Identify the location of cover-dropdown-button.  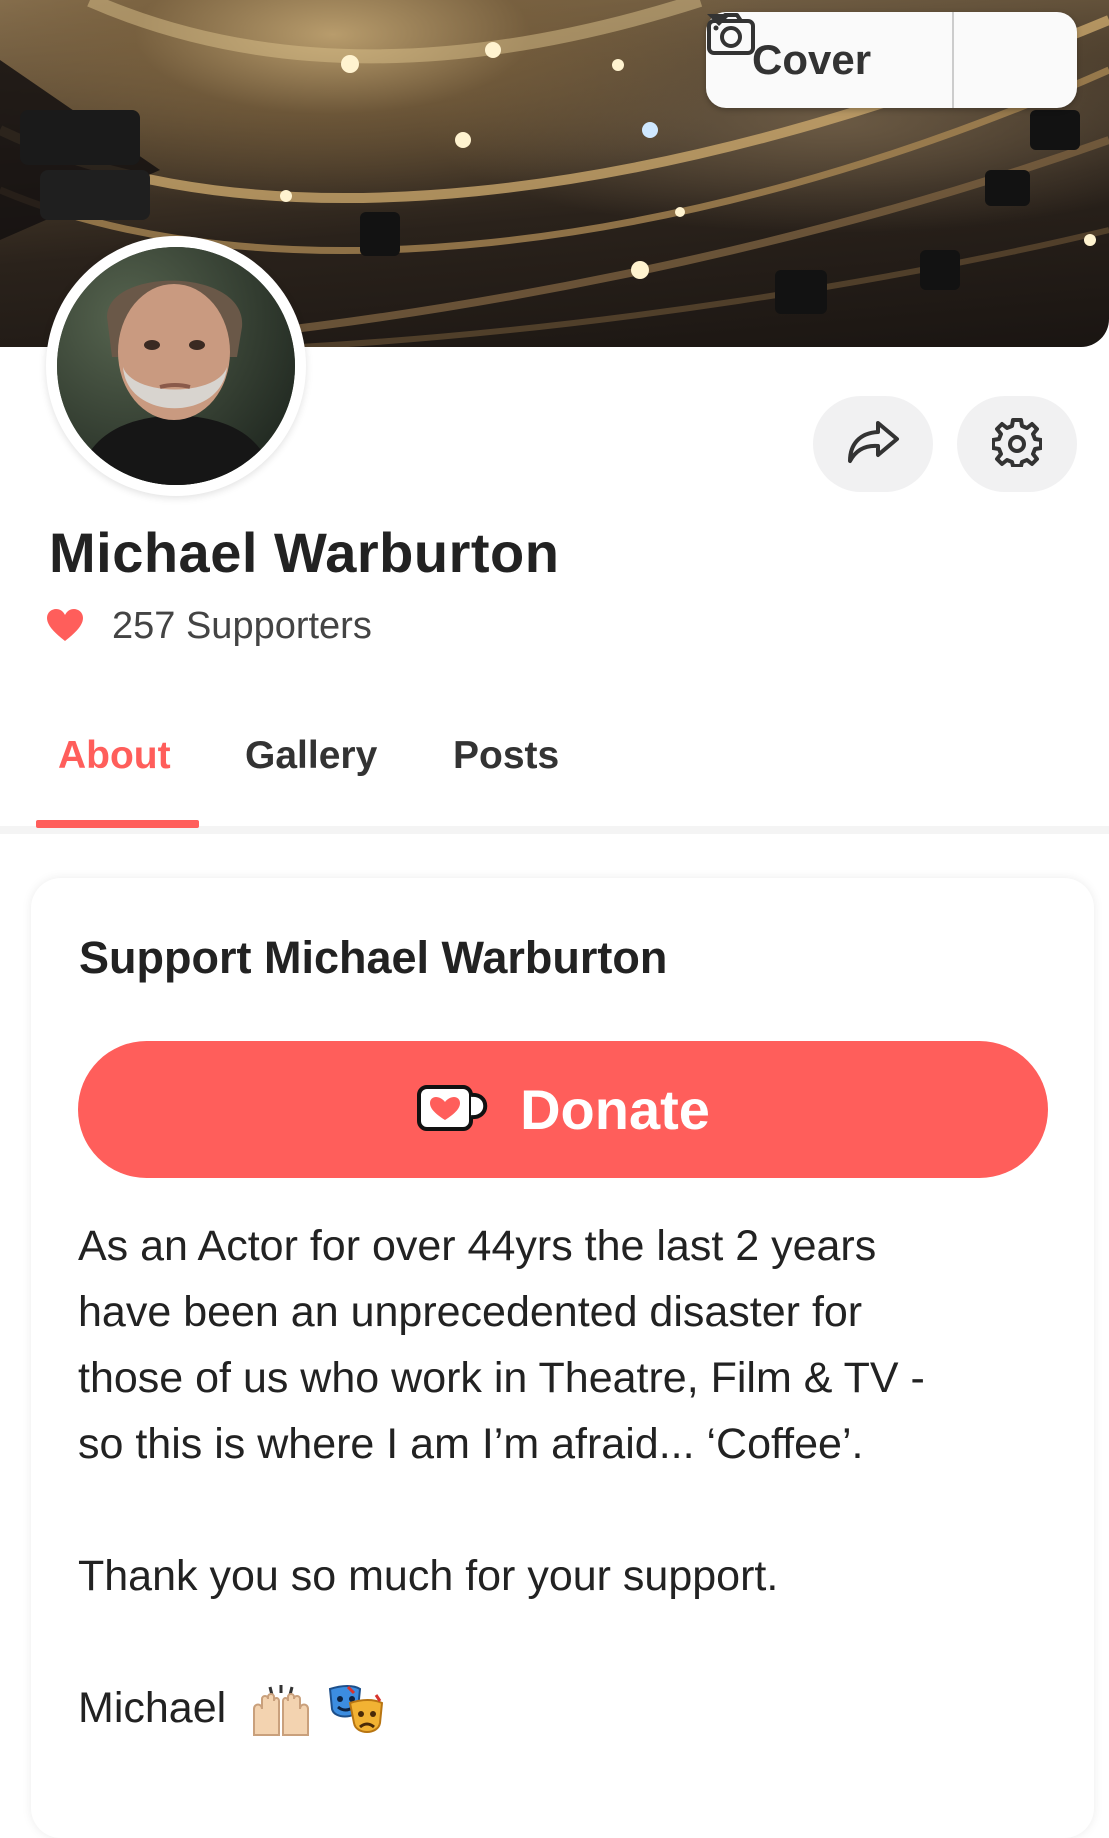
(892, 60).